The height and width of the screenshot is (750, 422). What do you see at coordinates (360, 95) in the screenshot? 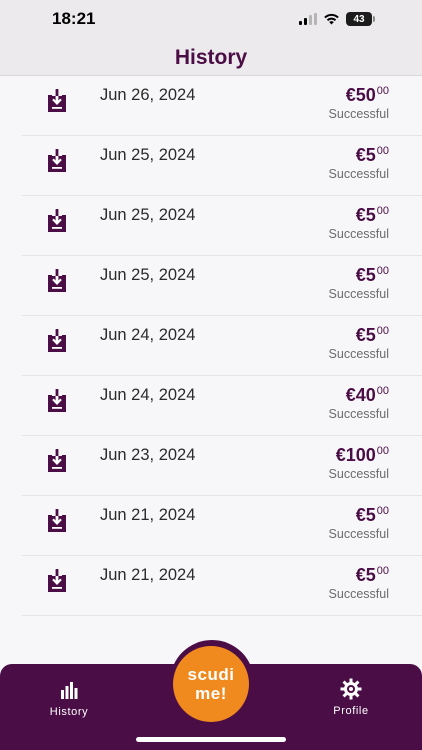
I see `amount-main: €50` at bounding box center [360, 95].